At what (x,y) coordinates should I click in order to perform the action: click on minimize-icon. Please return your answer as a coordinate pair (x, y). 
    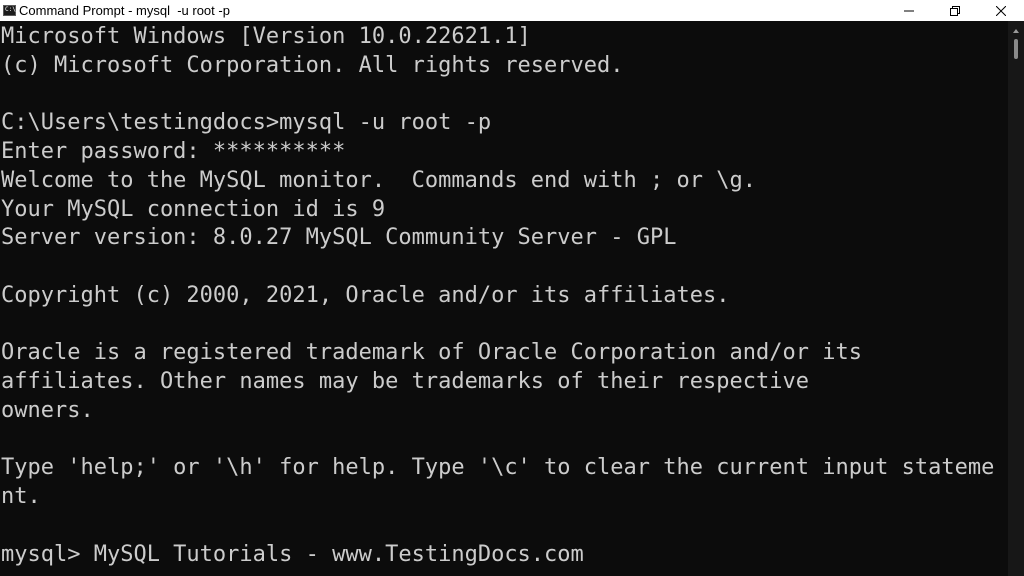
    Looking at the image, I should click on (909, 10).